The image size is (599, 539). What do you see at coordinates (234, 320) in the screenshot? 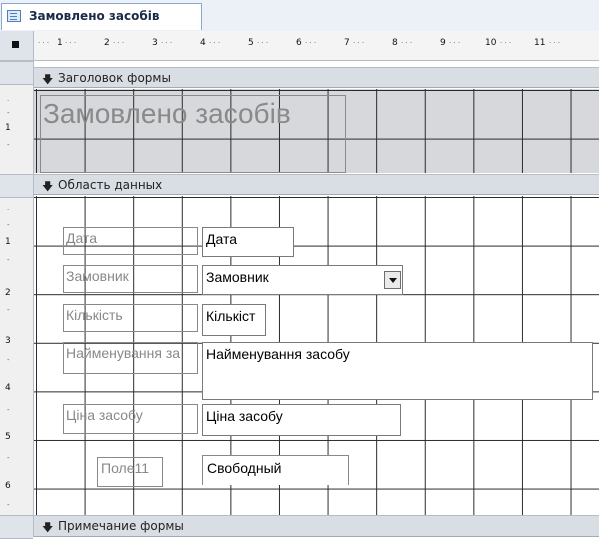
I see `quantity-textbox: Кількіст` at bounding box center [234, 320].